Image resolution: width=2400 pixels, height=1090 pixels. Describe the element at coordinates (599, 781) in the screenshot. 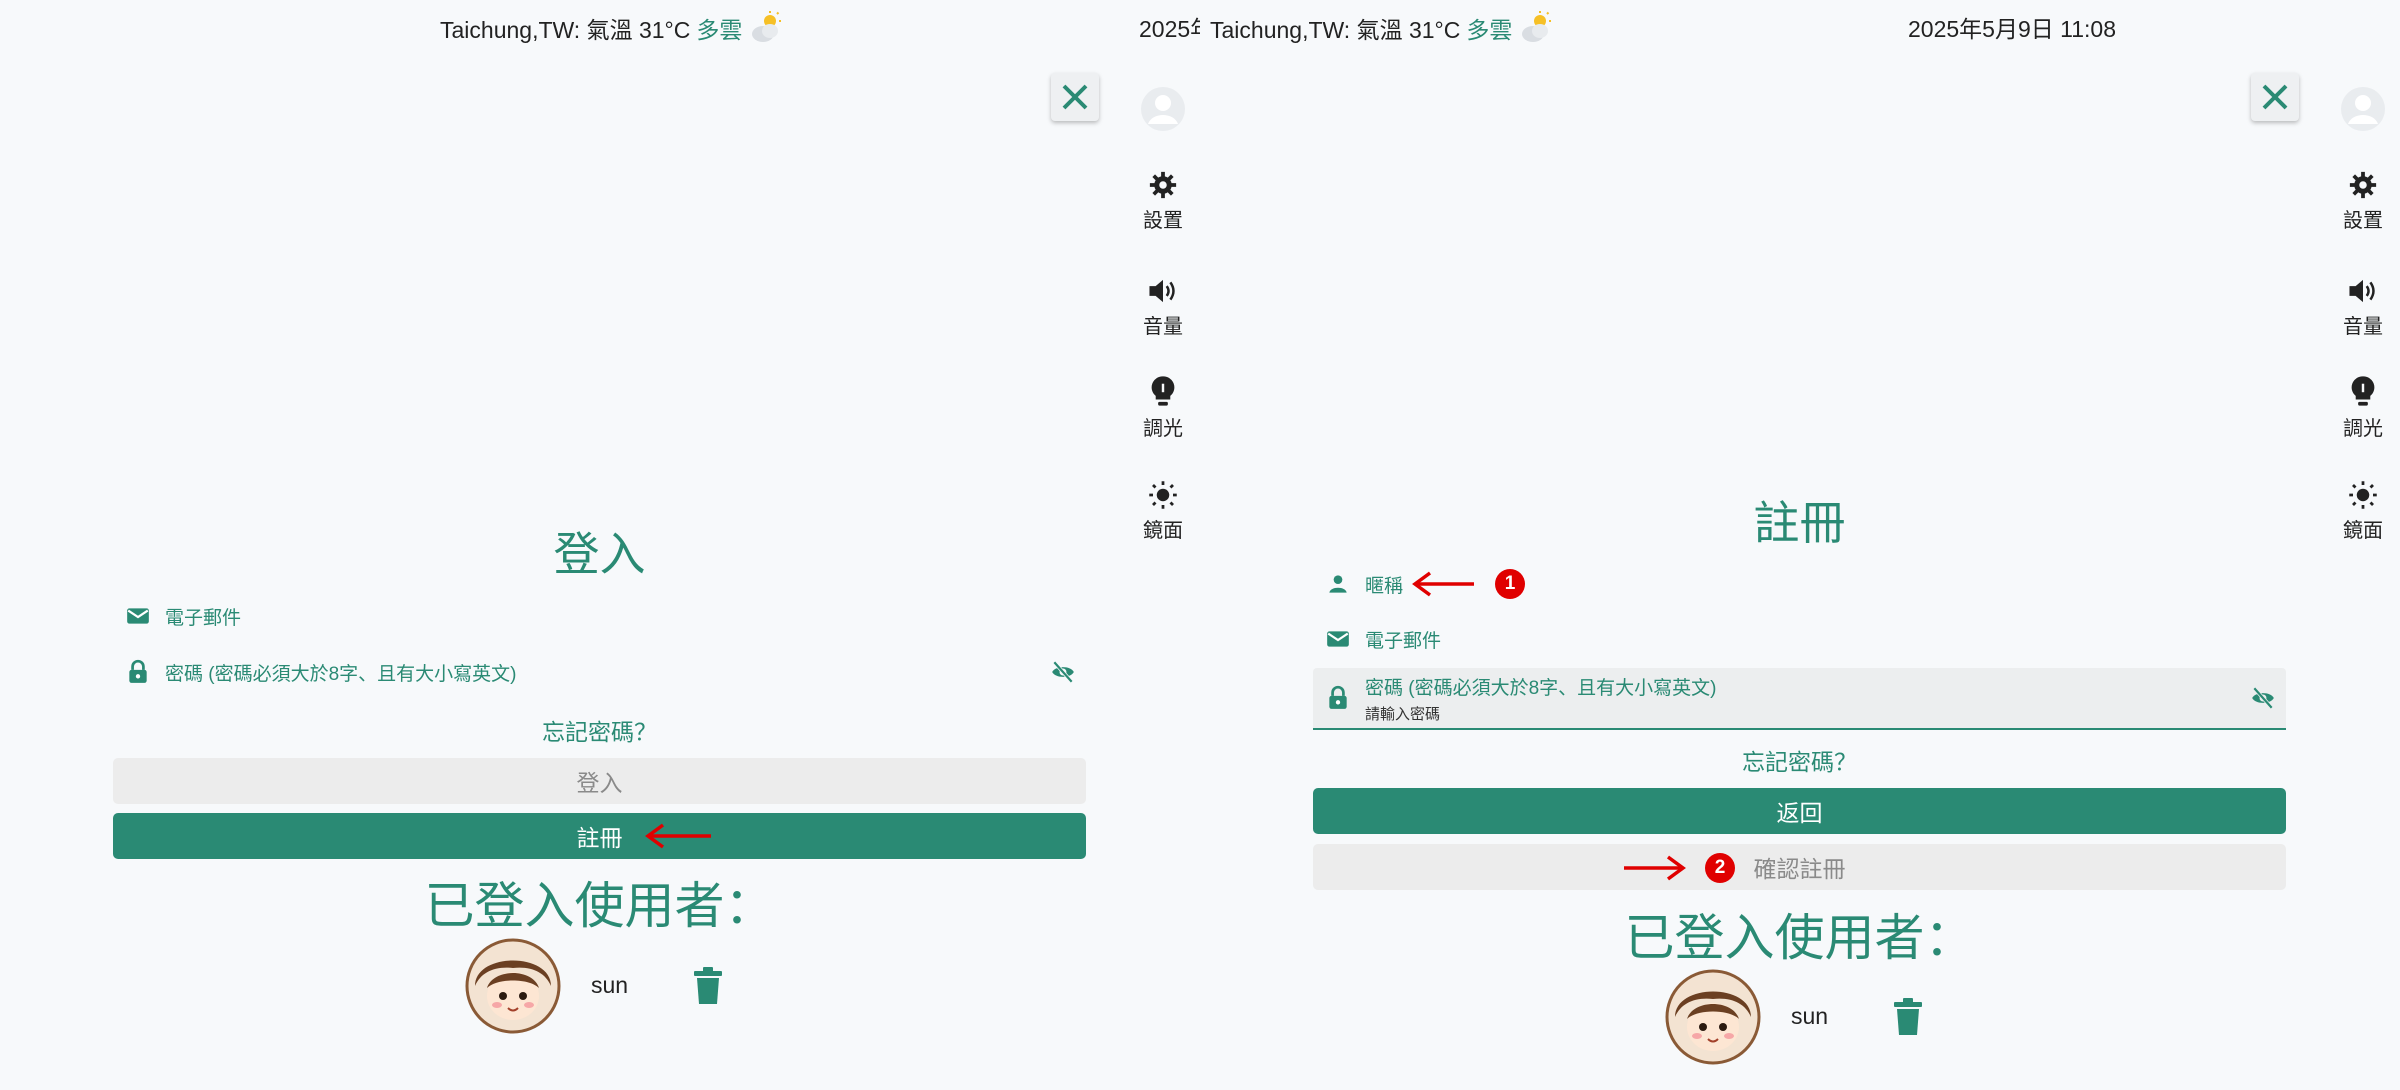

I see `login-button: 登入` at that location.